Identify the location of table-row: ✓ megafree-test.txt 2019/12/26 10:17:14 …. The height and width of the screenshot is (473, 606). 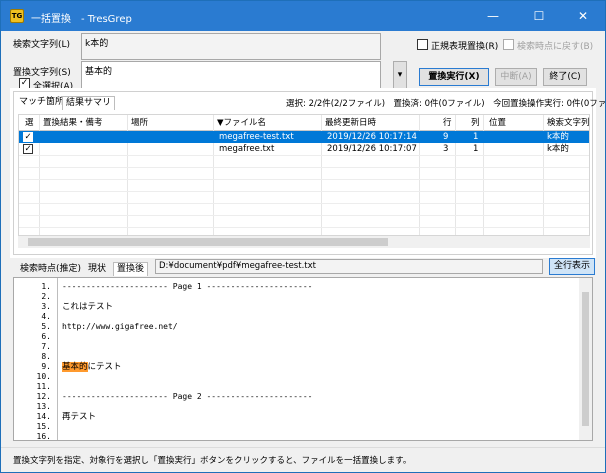
(304, 137).